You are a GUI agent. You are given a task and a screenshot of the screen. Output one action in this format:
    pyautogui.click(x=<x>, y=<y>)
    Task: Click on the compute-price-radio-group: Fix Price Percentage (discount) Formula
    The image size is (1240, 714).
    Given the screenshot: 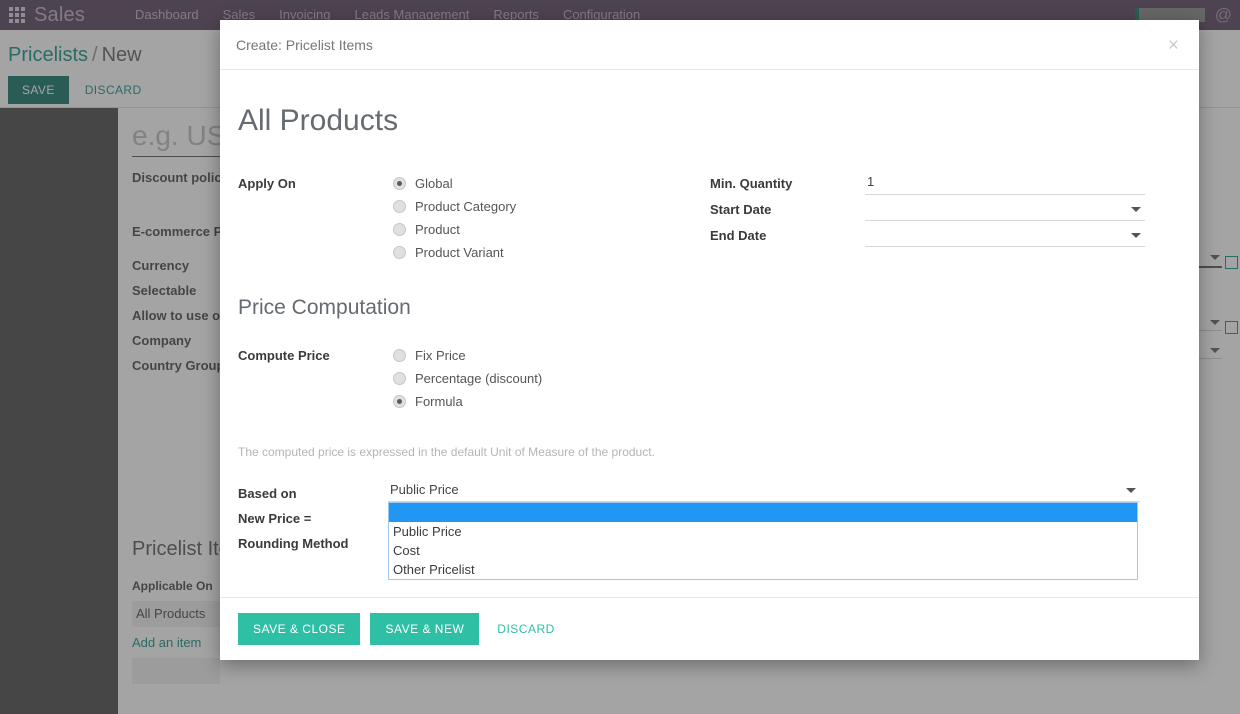 What is the action you would take?
    pyautogui.click(x=467, y=378)
    